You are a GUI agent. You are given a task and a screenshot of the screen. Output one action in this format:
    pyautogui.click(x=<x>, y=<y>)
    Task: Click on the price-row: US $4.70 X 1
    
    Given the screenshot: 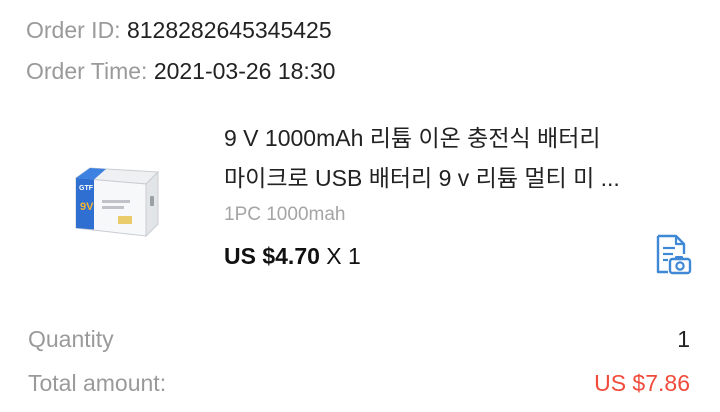 What is the action you would take?
    pyautogui.click(x=292, y=256)
    